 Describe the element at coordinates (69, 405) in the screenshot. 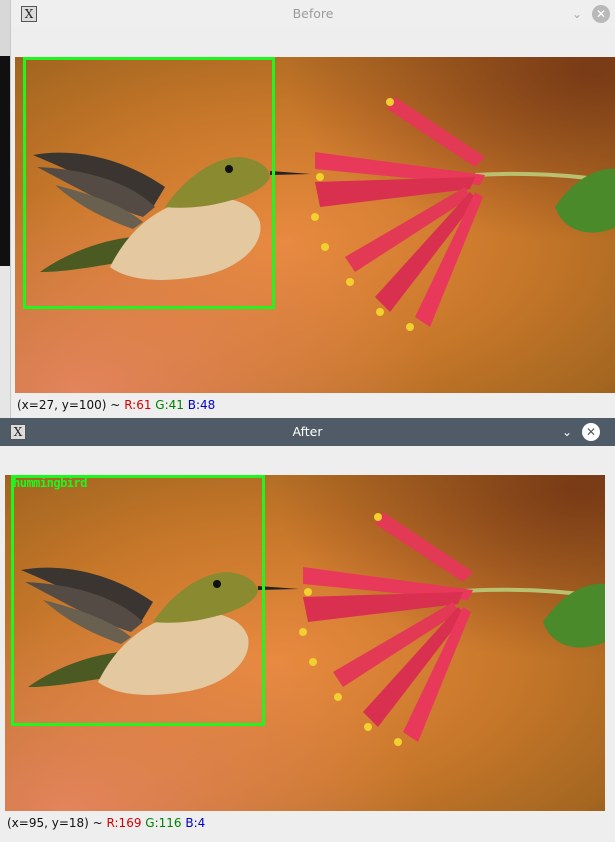

I see `cursor-coords: (x=27, y=100) ~` at that location.